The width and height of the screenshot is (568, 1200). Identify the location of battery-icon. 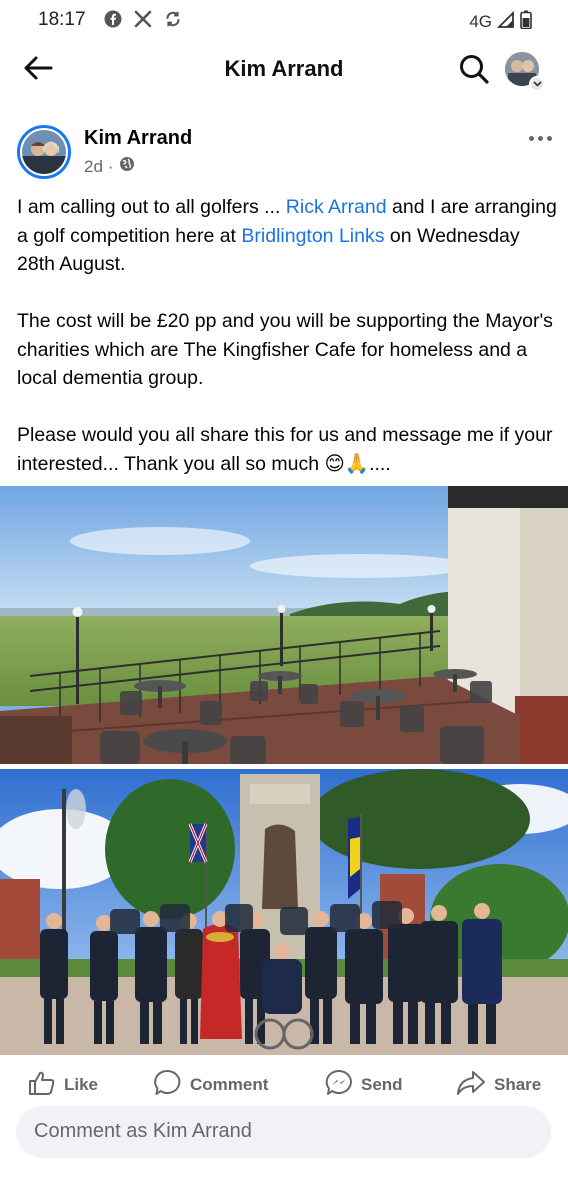
(526, 22).